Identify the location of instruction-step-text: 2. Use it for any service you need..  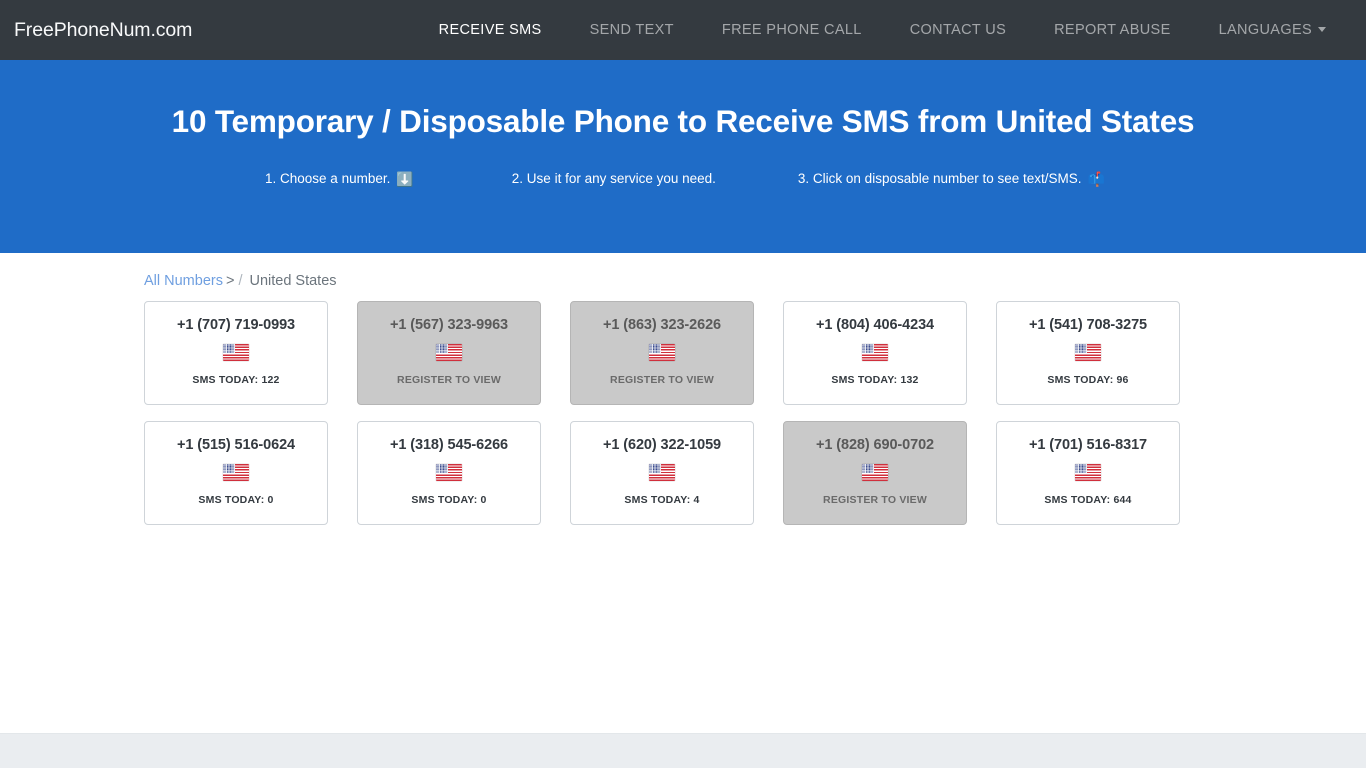
(613, 179).